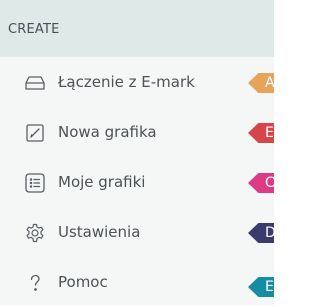 This screenshot has height=307, width=320. I want to click on list-icon, so click(35, 183).